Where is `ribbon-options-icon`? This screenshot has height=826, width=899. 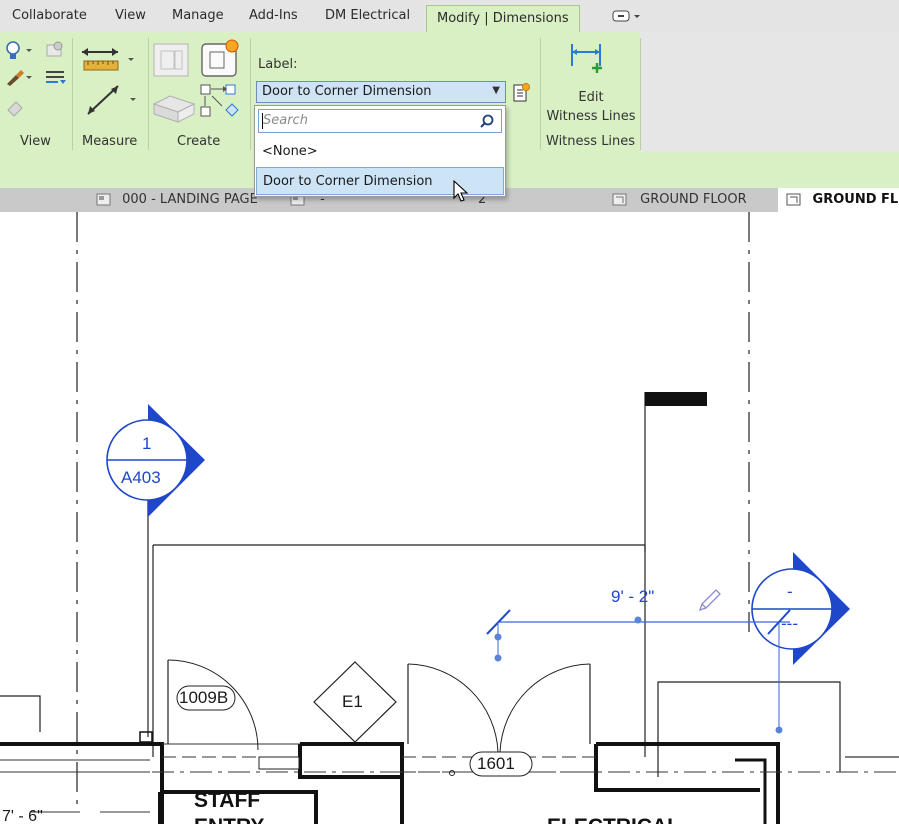
ribbon-options-icon is located at coordinates (627, 16).